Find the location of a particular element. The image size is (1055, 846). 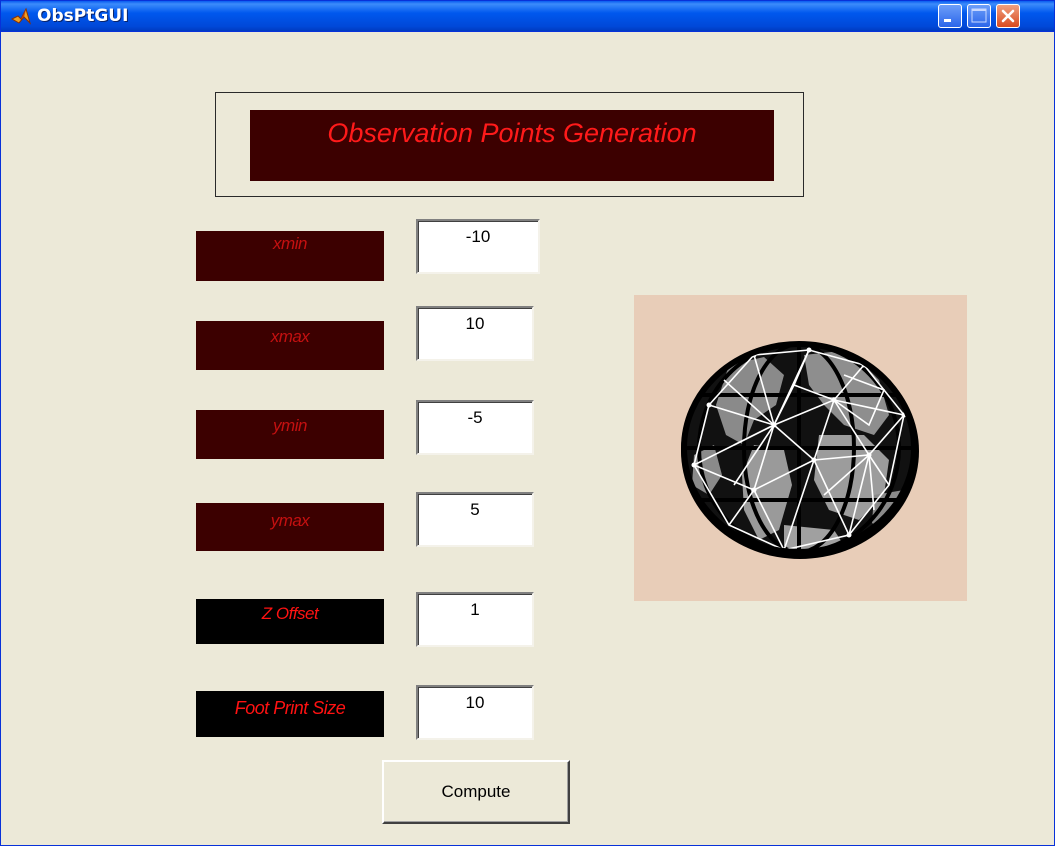

maximize-button is located at coordinates (979, 16).